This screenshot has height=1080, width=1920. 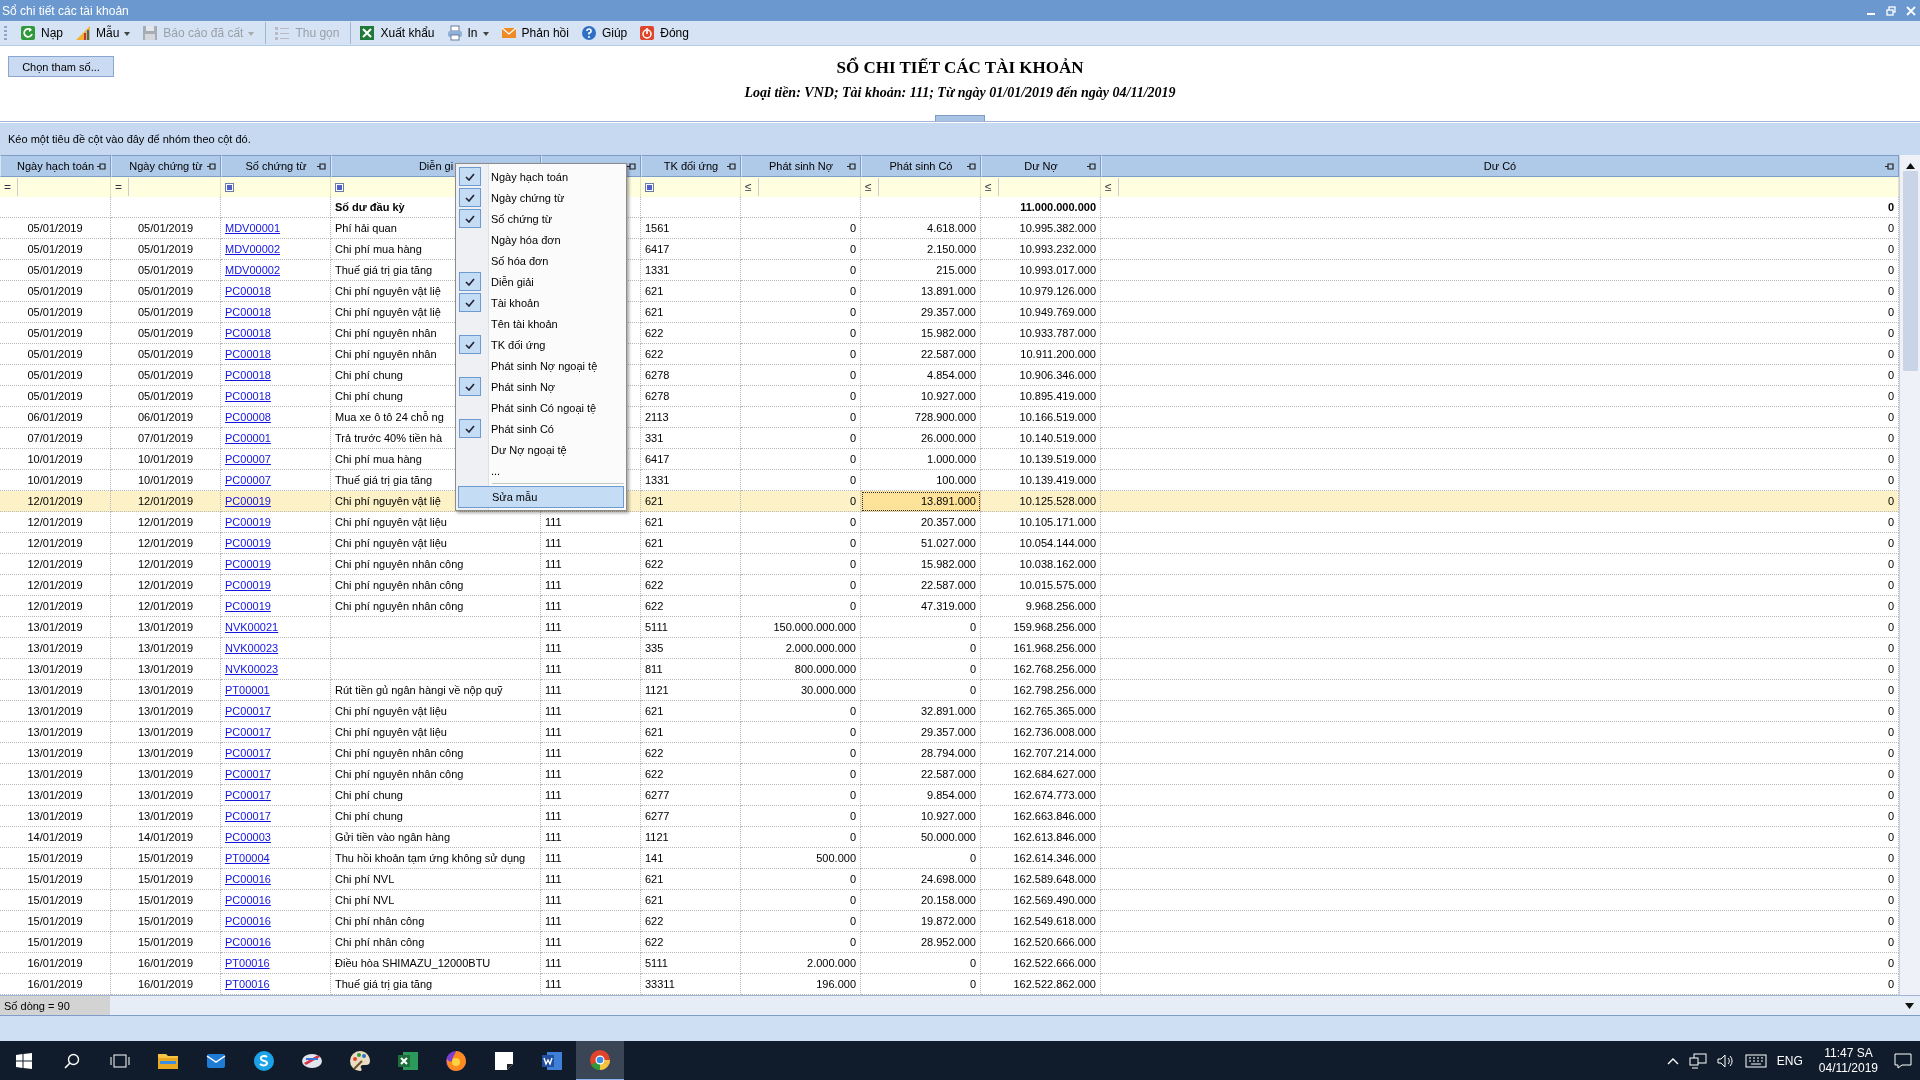 I want to click on speaker-icon, so click(x=1725, y=1061).